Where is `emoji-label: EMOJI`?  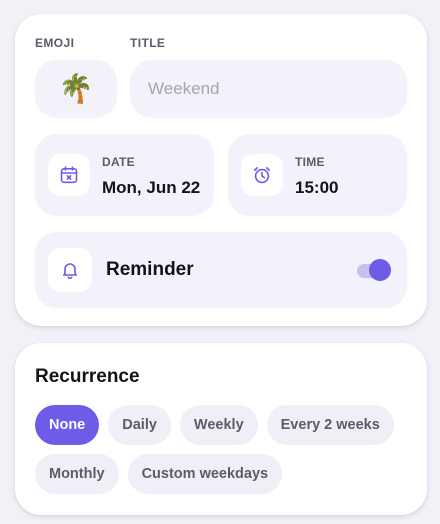
emoji-label: EMOJI is located at coordinates (55, 43).